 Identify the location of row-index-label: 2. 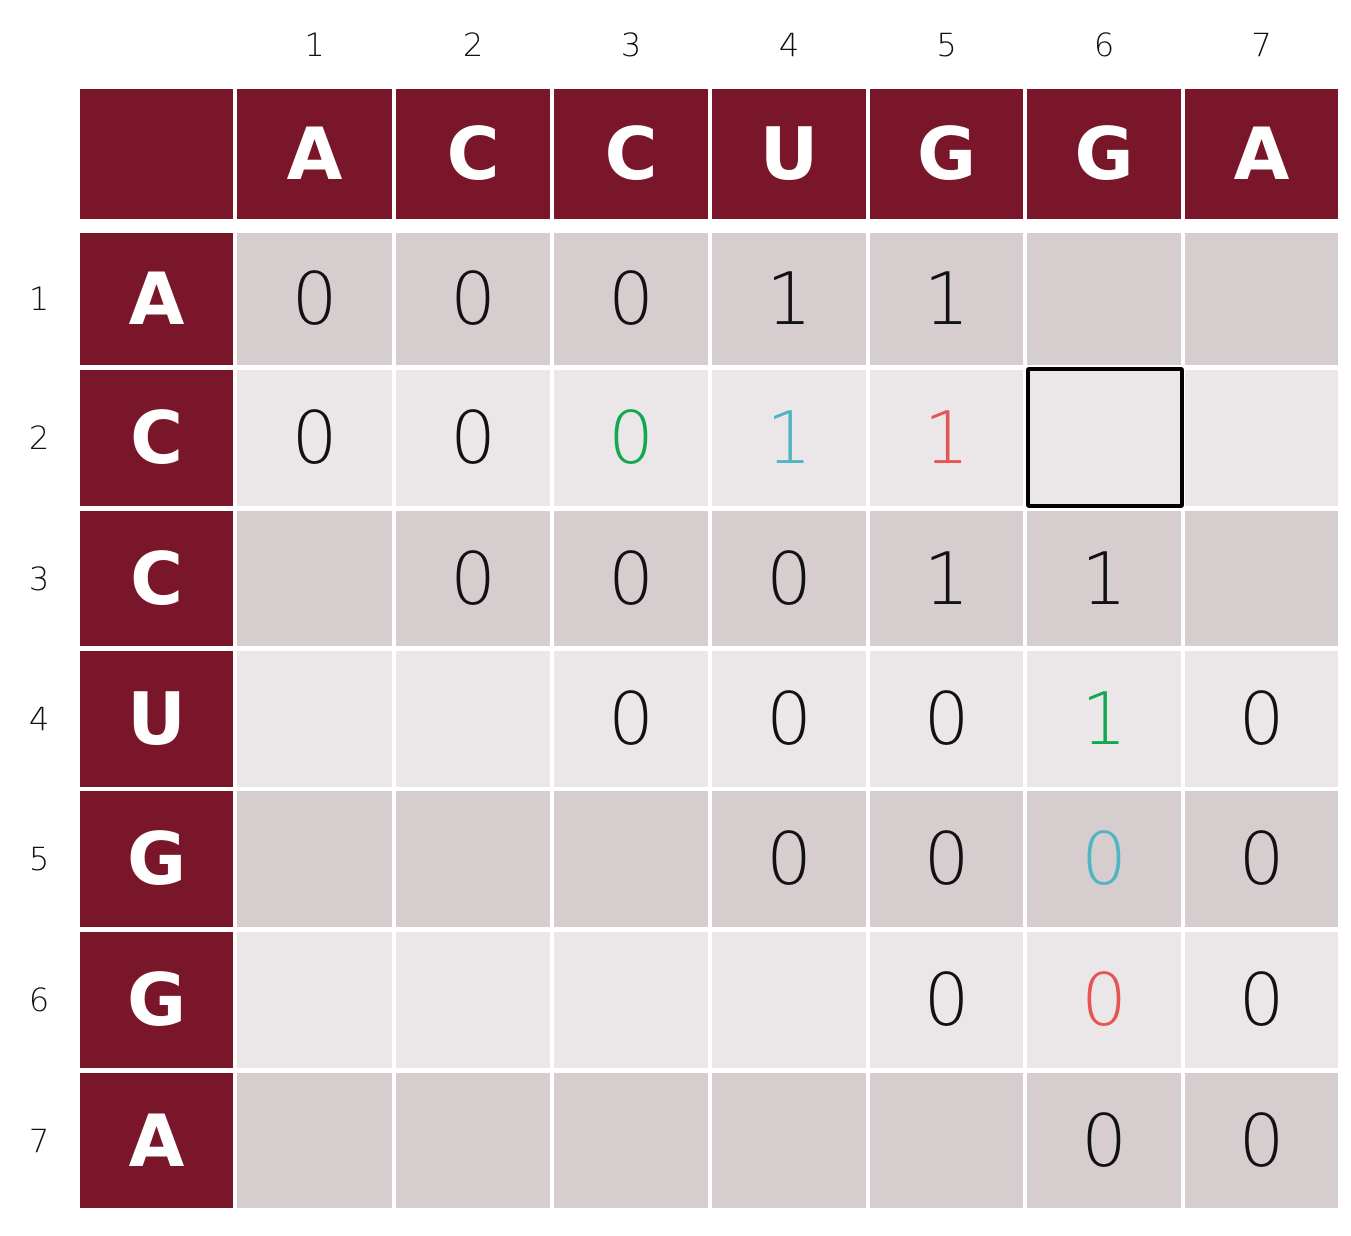
(39, 438).